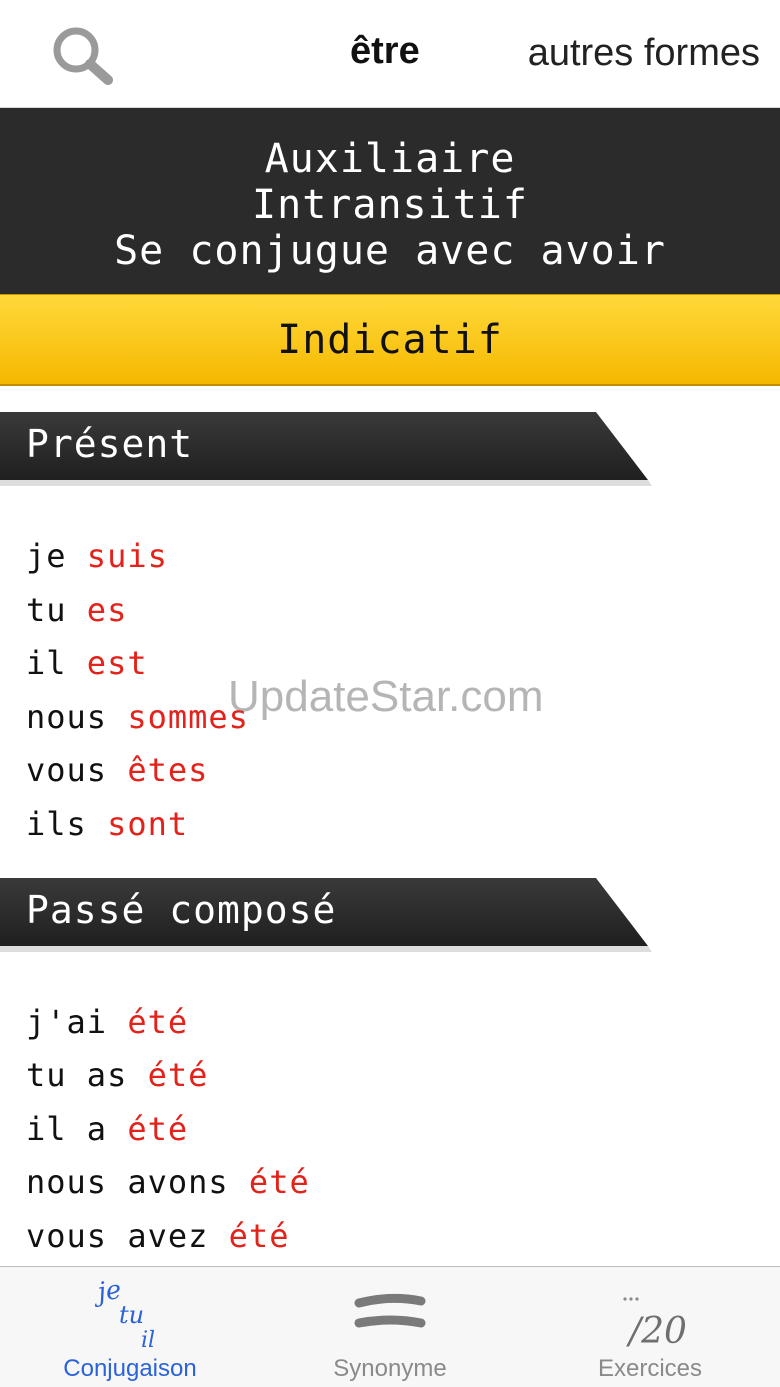 This screenshot has height=1387, width=780. I want to click on icon-text-score: /20, so click(656, 1330).